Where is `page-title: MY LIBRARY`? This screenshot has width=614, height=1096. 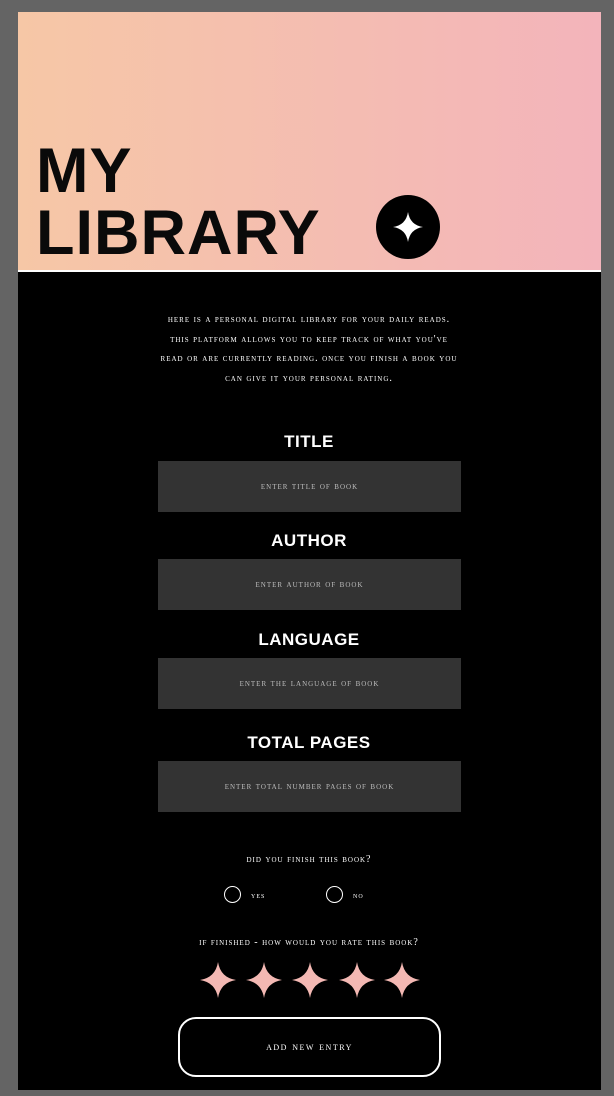
page-title: MY LIBRARY is located at coordinates (178, 202).